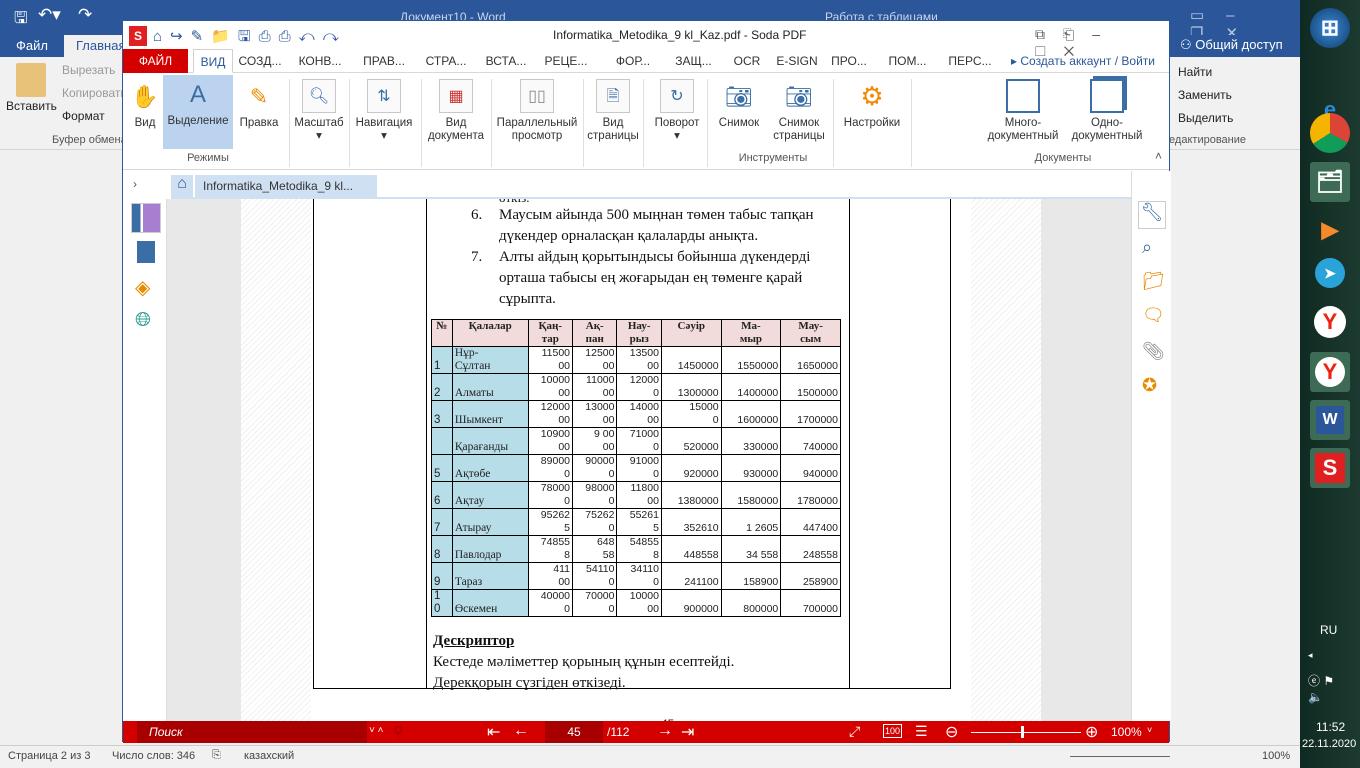  What do you see at coordinates (1328, 630) in the screenshot?
I see `input-language: RU` at bounding box center [1328, 630].